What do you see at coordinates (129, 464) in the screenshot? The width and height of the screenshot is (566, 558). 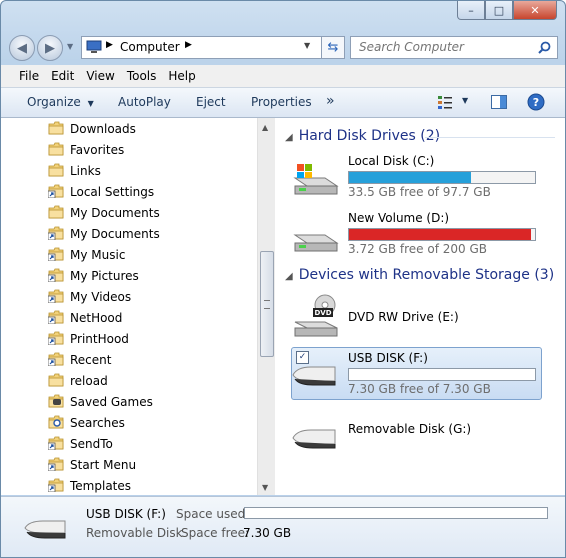 I see `tree-item: Start Menu` at bounding box center [129, 464].